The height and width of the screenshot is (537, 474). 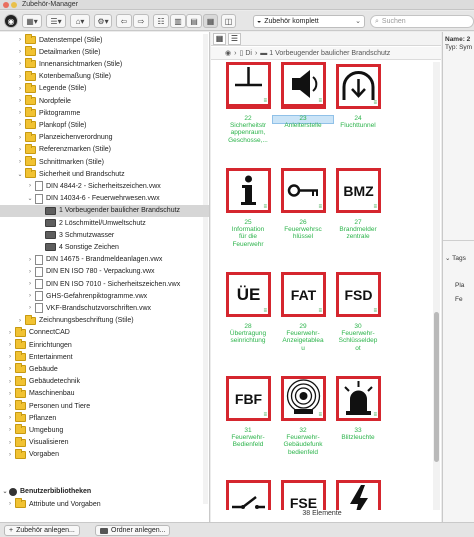 I want to click on library-icon: ◉, so click(x=11, y=21).